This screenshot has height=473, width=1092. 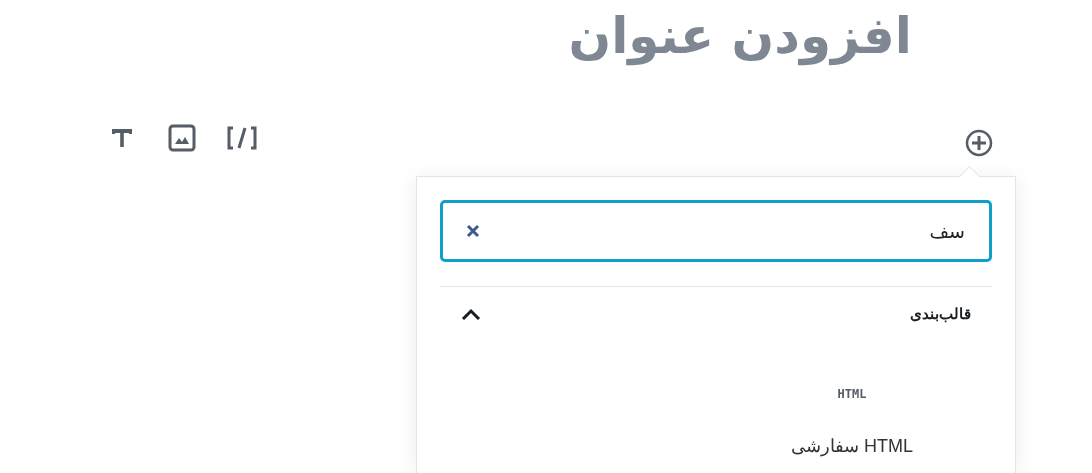 I want to click on search-field: سف, so click(x=716, y=231).